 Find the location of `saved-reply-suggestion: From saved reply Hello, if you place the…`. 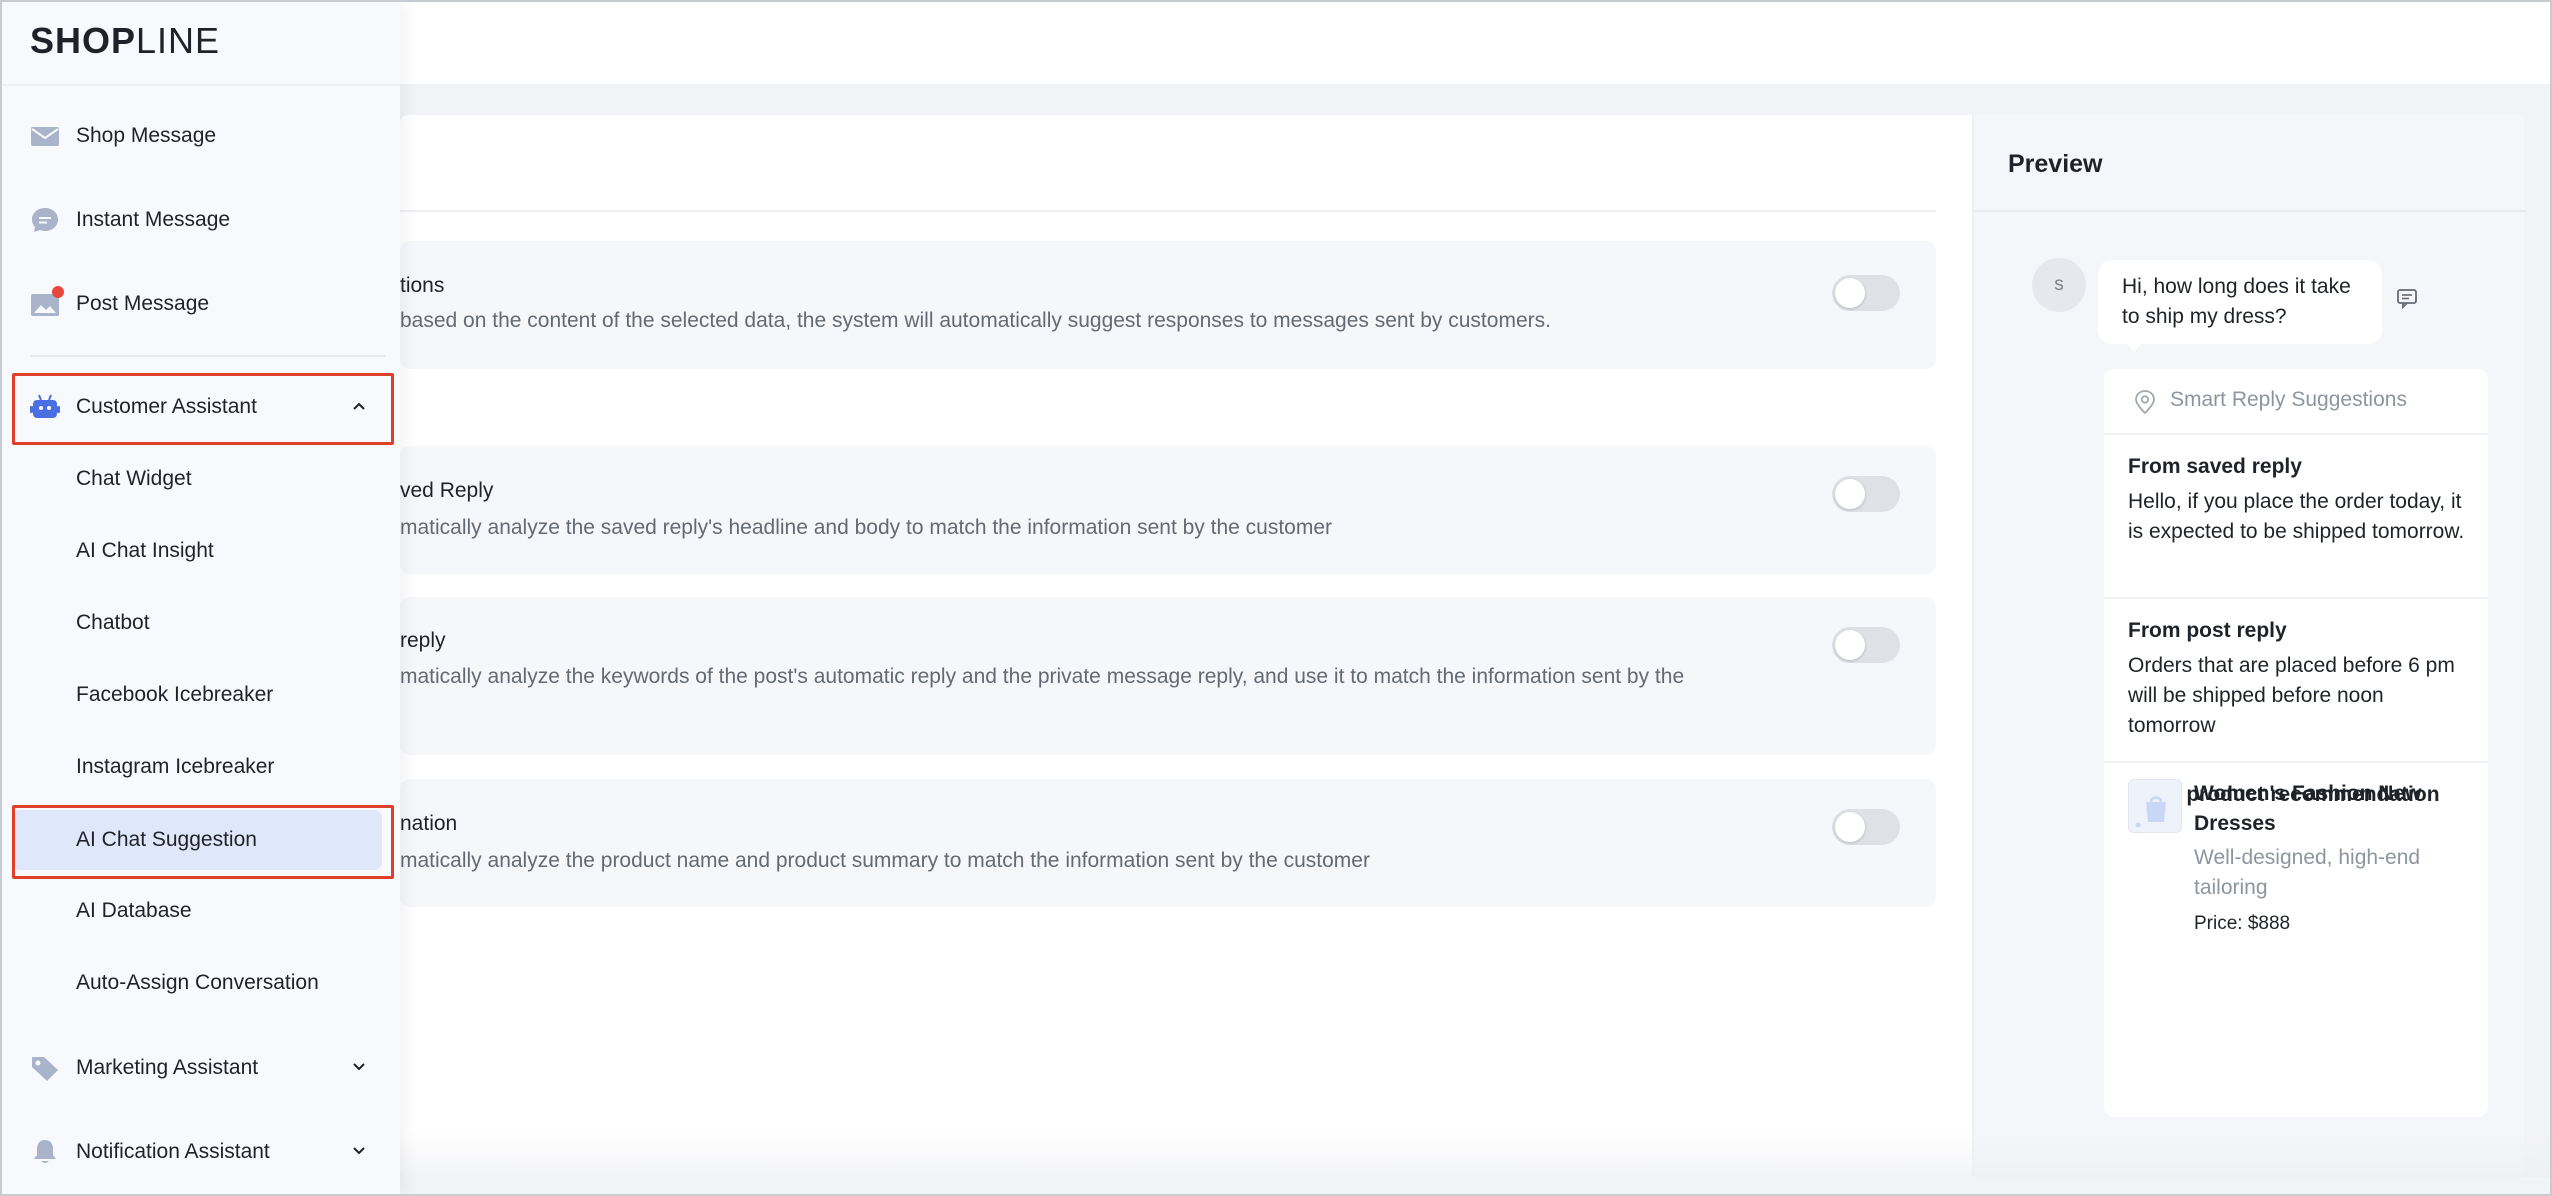

saved-reply-suggestion: From saved reply Hello, if you place the… is located at coordinates (2296, 517).